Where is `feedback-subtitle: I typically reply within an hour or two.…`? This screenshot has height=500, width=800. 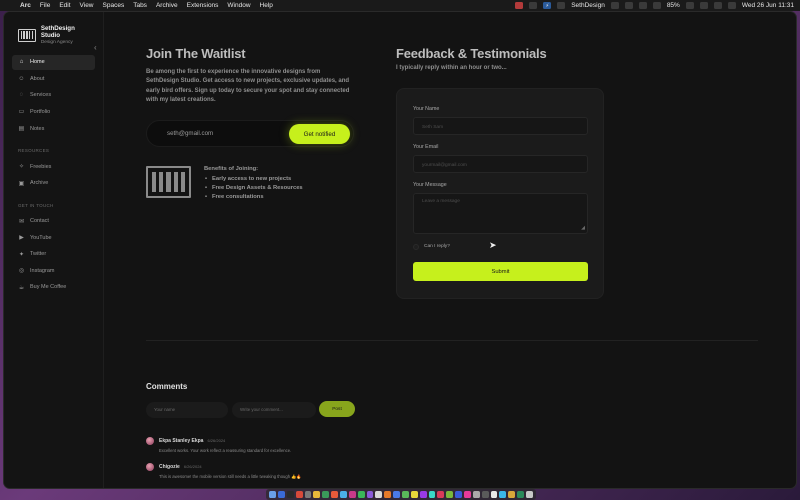
feedback-subtitle: I typically reply within an hour or two.… is located at coordinates (451, 68).